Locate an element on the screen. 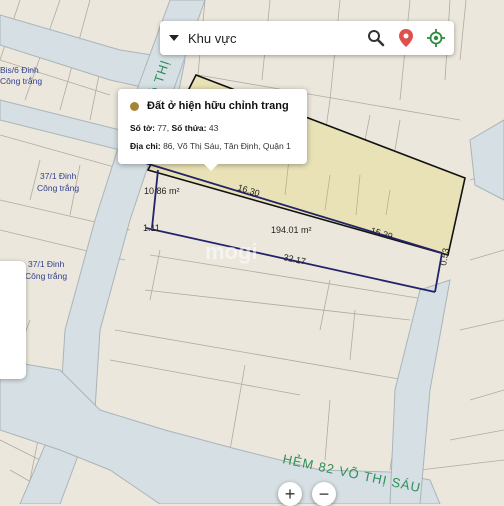 This screenshot has height=506, width=504. zoom-in-button: + is located at coordinates (290, 494).